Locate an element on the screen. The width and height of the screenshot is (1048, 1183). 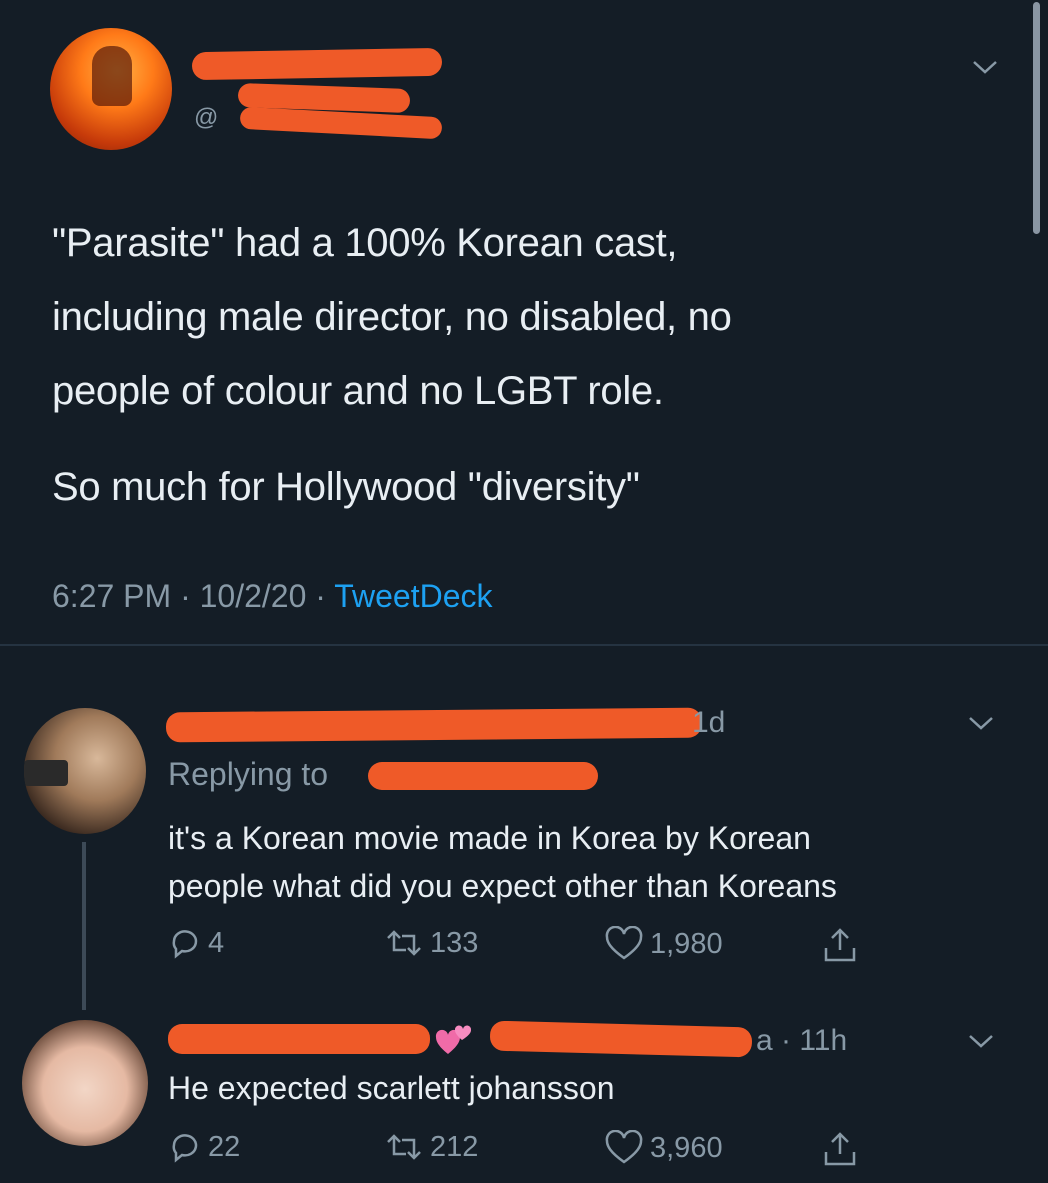
reply-time: 1d is located at coordinates (708, 723).